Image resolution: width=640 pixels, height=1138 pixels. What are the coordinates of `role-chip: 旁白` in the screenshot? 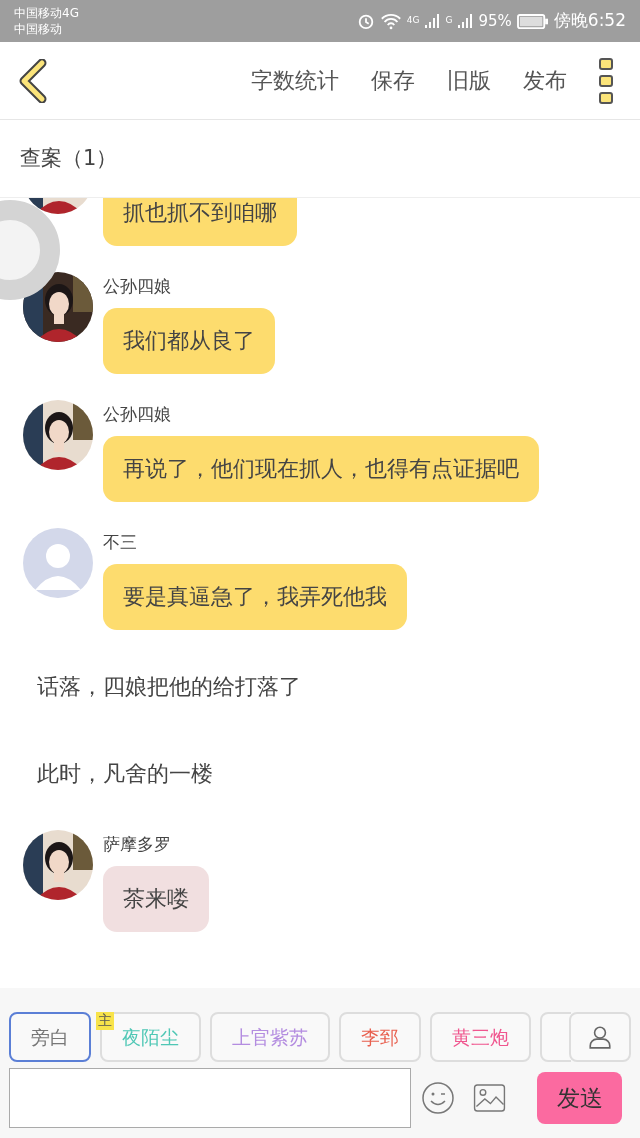 It's located at (50, 1037).